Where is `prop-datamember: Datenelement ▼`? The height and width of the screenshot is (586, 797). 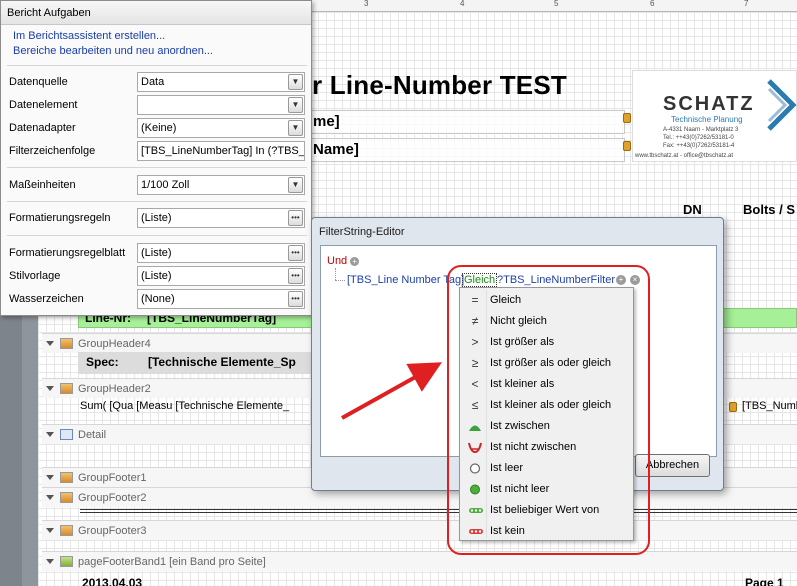
prop-datamember: Datenelement ▼ is located at coordinates (159, 106).